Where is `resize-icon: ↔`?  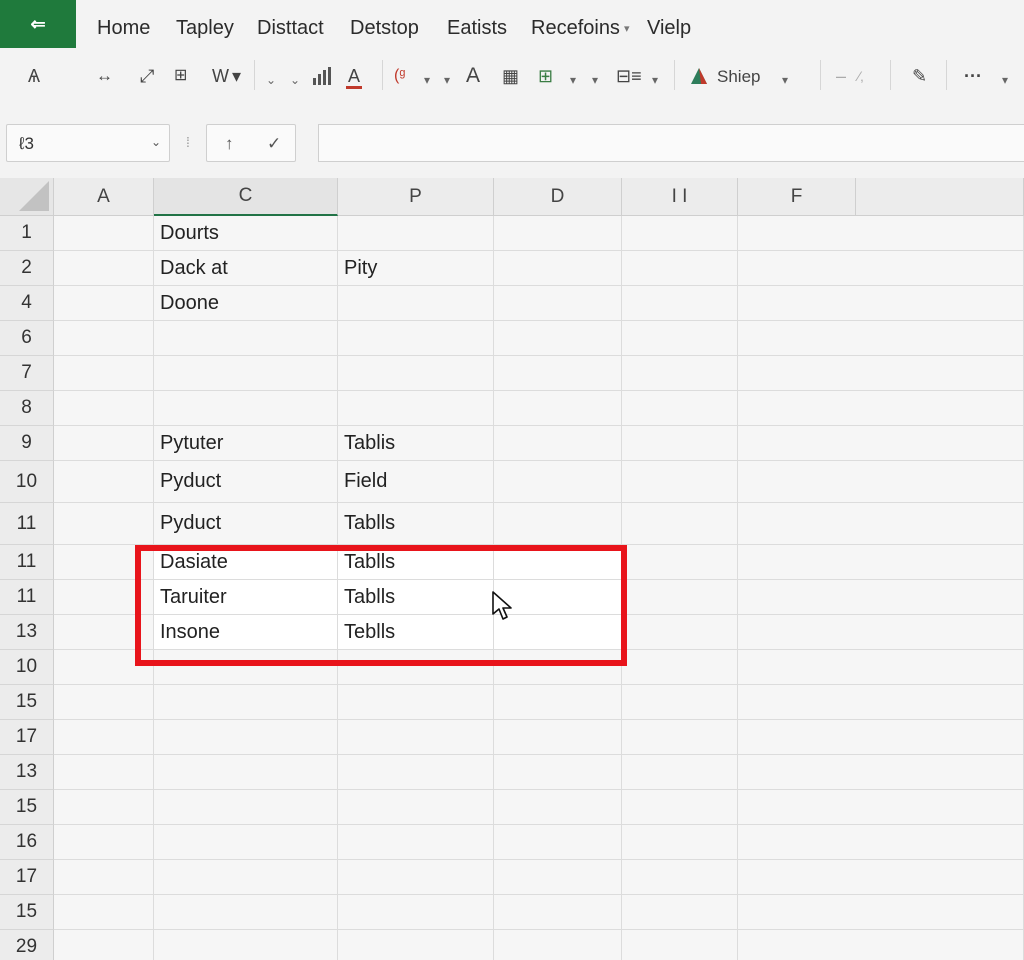
resize-icon: ↔ is located at coordinates (104, 76).